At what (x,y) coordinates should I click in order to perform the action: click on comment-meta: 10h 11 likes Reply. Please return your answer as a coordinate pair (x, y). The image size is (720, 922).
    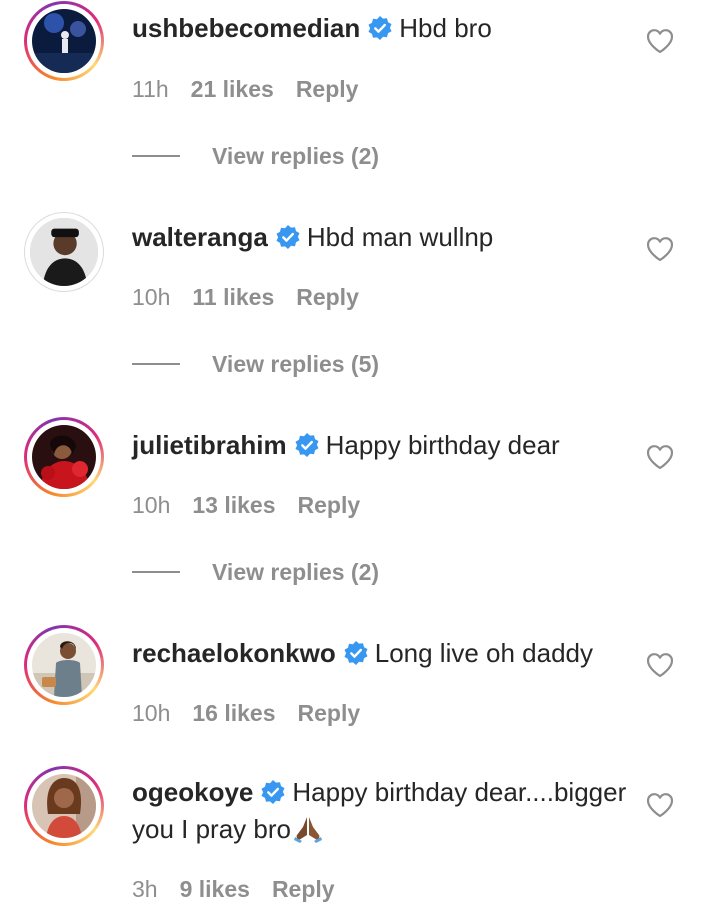
    Looking at the image, I should click on (256, 297).